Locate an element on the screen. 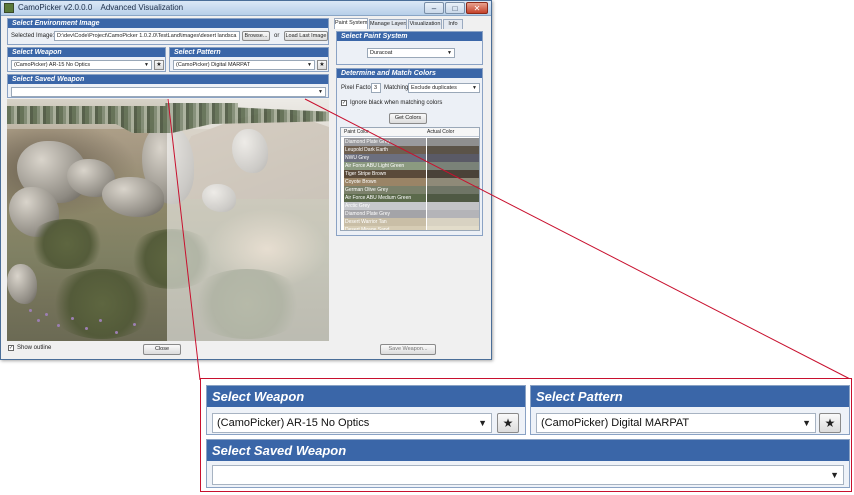  zoom-weapon-header: Select Weapon is located at coordinates (366, 396).